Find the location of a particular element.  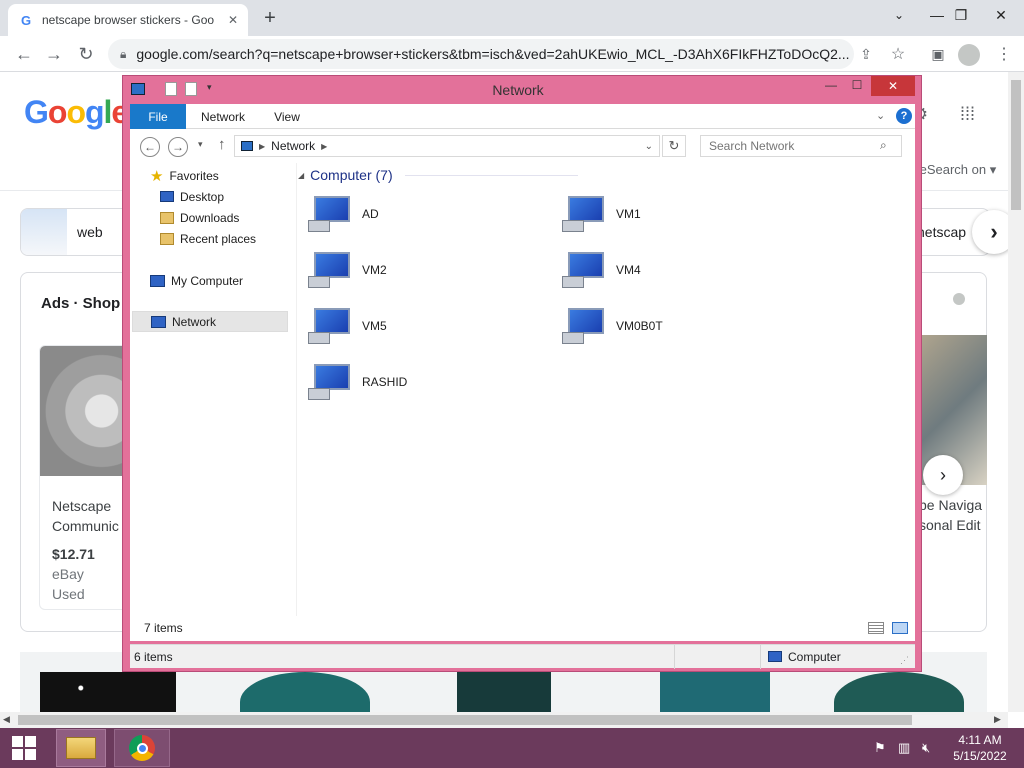

tab-view: View is located at coordinates (287, 116).